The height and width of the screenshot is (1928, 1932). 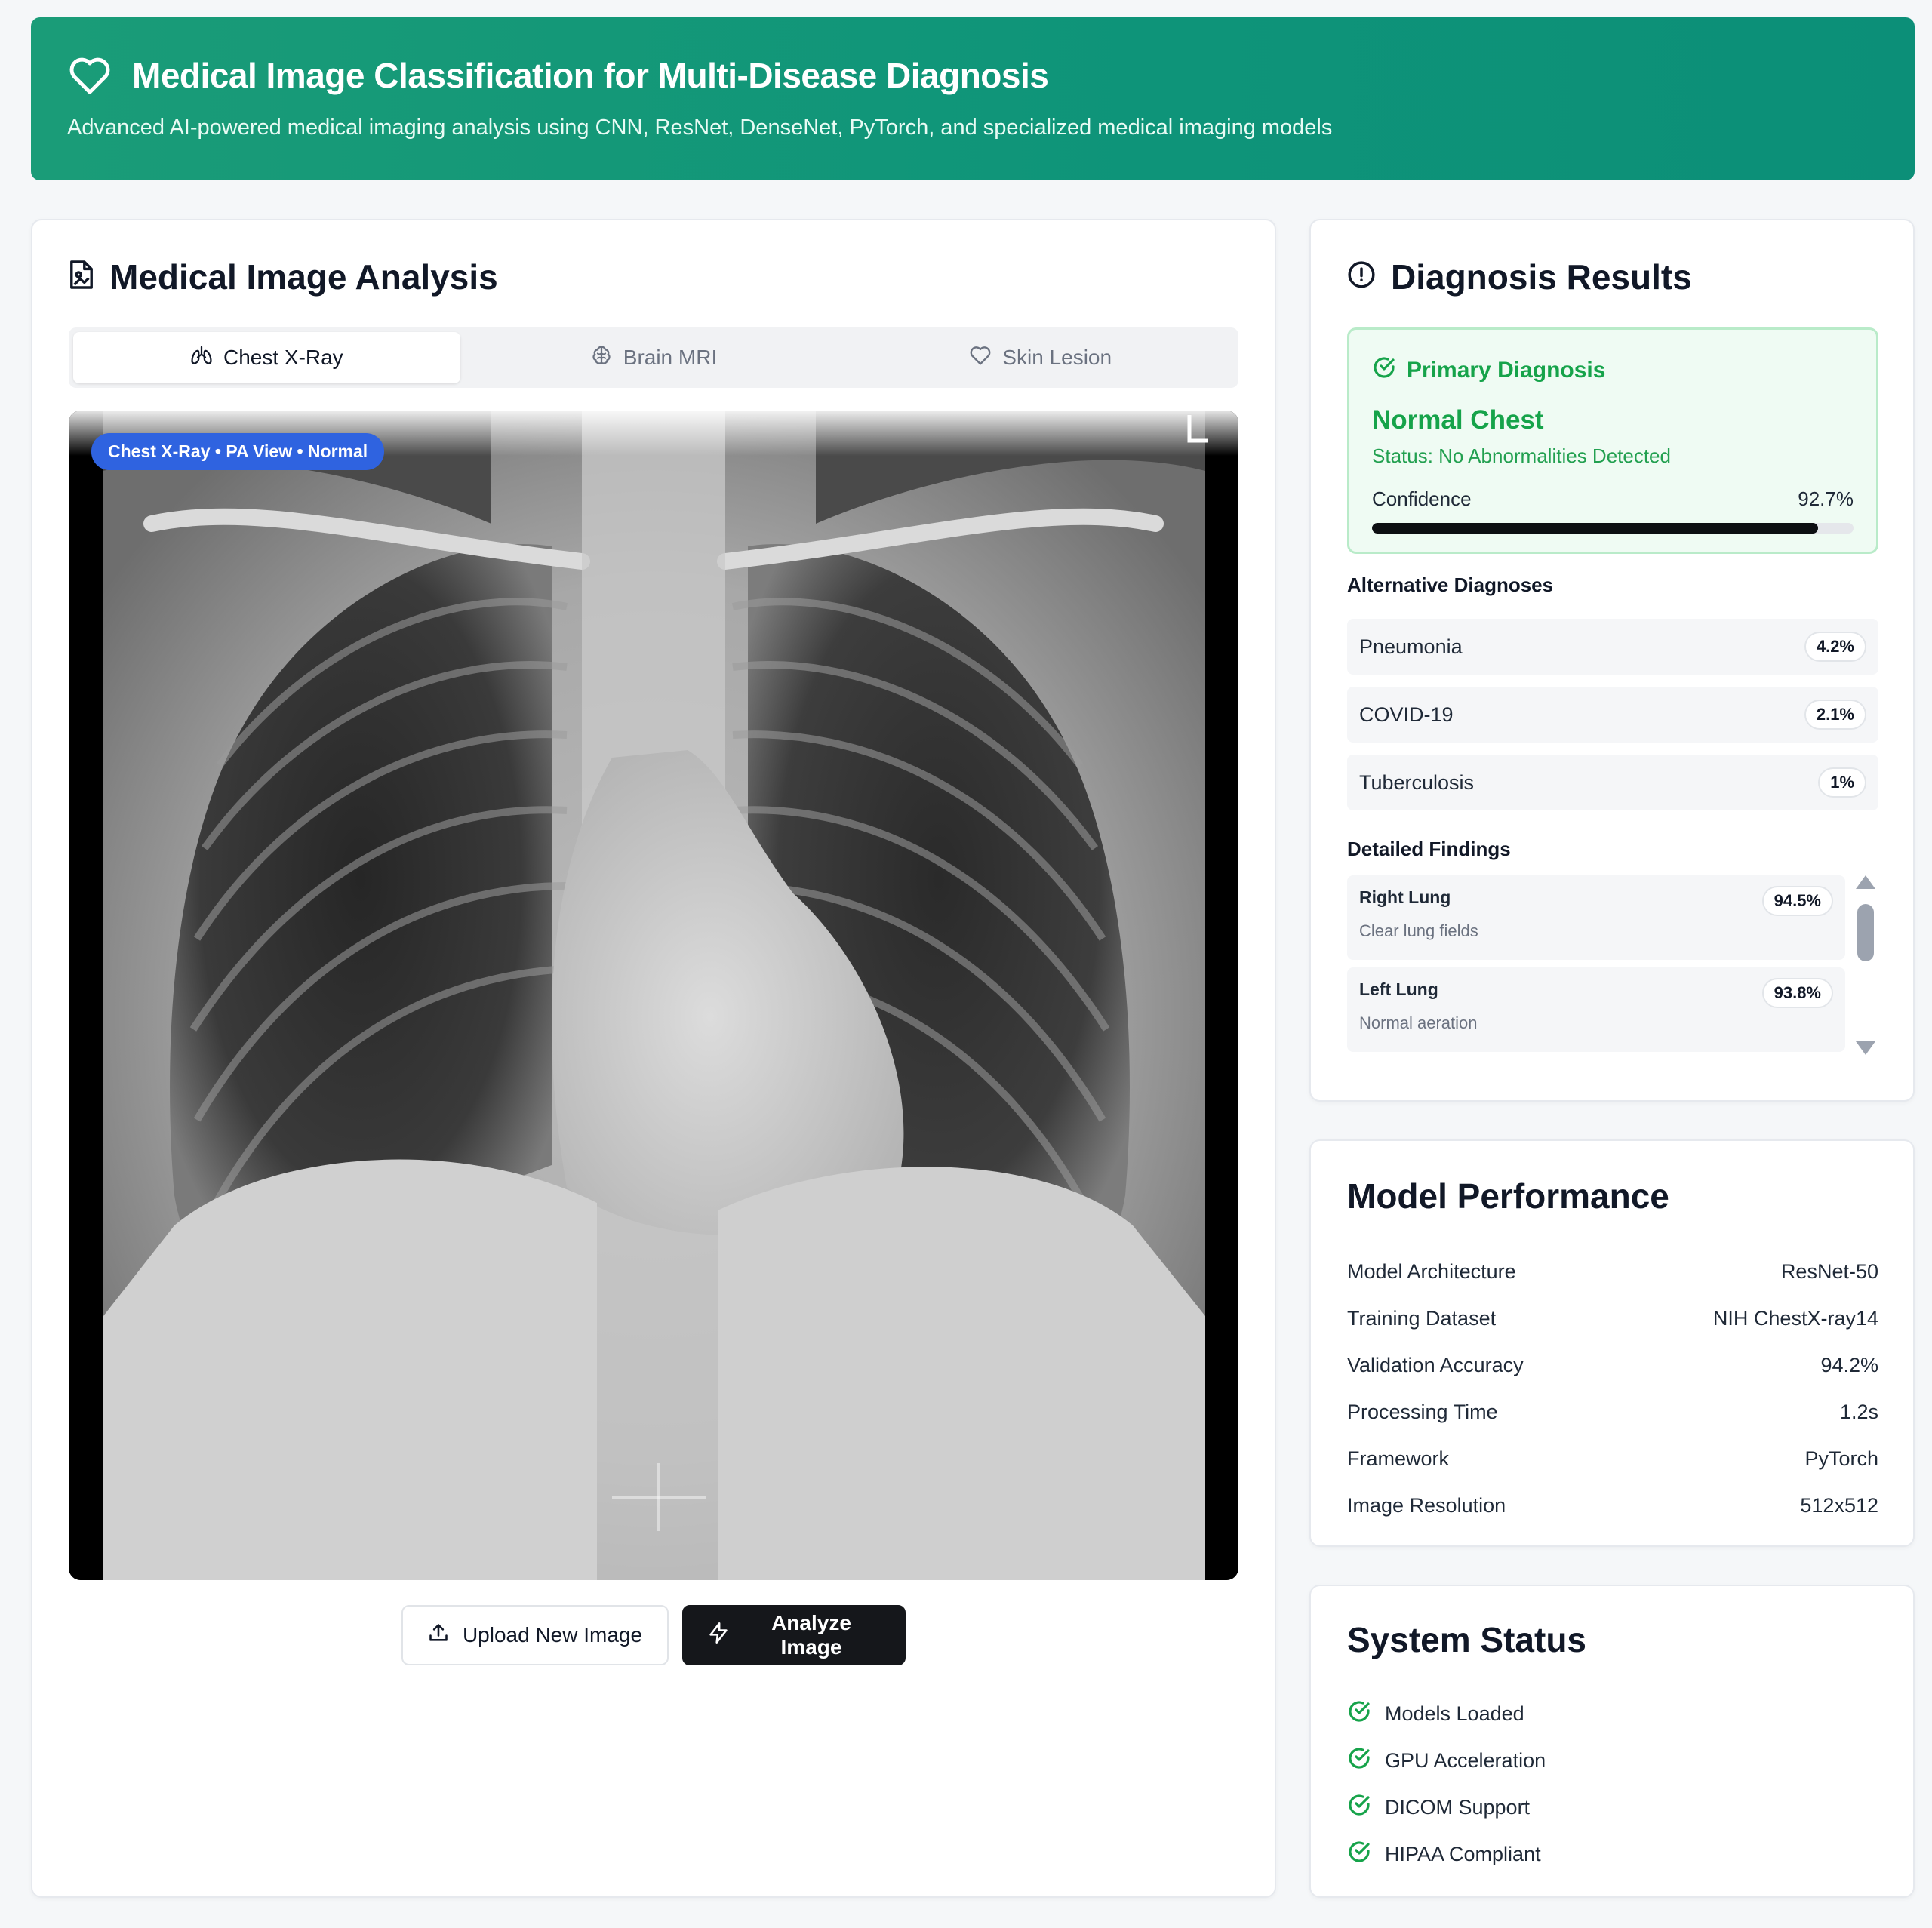 What do you see at coordinates (670, 357) in the screenshot?
I see `tab-label: Brain MRI` at bounding box center [670, 357].